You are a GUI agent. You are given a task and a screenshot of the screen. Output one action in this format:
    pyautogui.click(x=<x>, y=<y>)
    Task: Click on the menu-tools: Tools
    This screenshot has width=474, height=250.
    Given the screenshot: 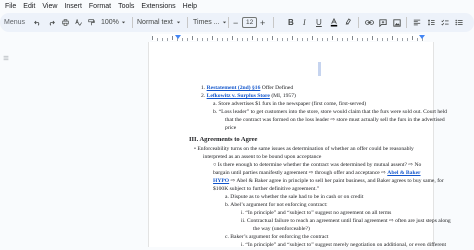 What is the action you would take?
    pyautogui.click(x=126, y=6)
    